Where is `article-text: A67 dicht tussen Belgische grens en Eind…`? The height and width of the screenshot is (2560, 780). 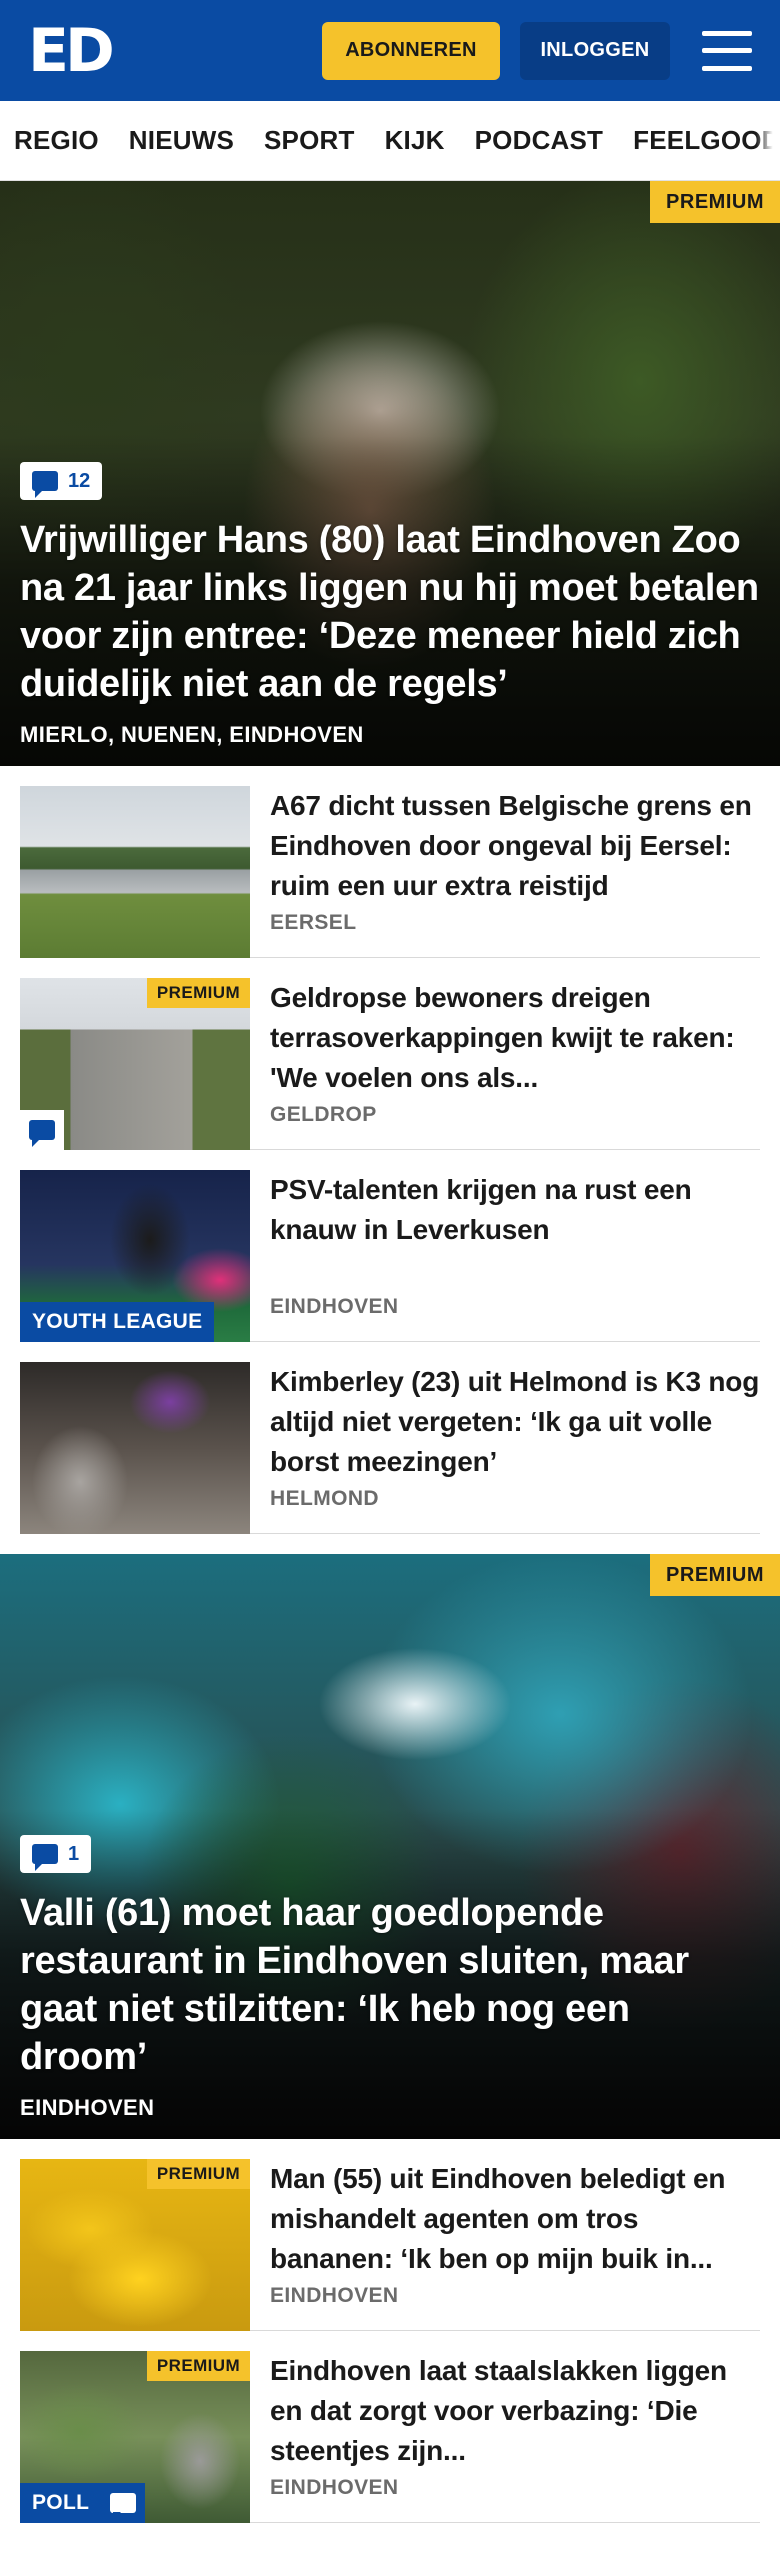 article-text: A67 dicht tussen Belgische grens en Eind… is located at coordinates (515, 861).